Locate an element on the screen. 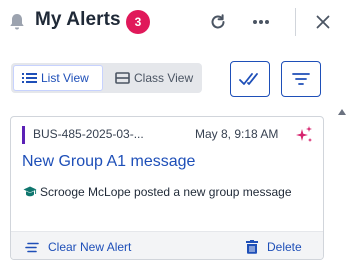 The image size is (350, 267). more-options-button is located at coordinates (261, 22).